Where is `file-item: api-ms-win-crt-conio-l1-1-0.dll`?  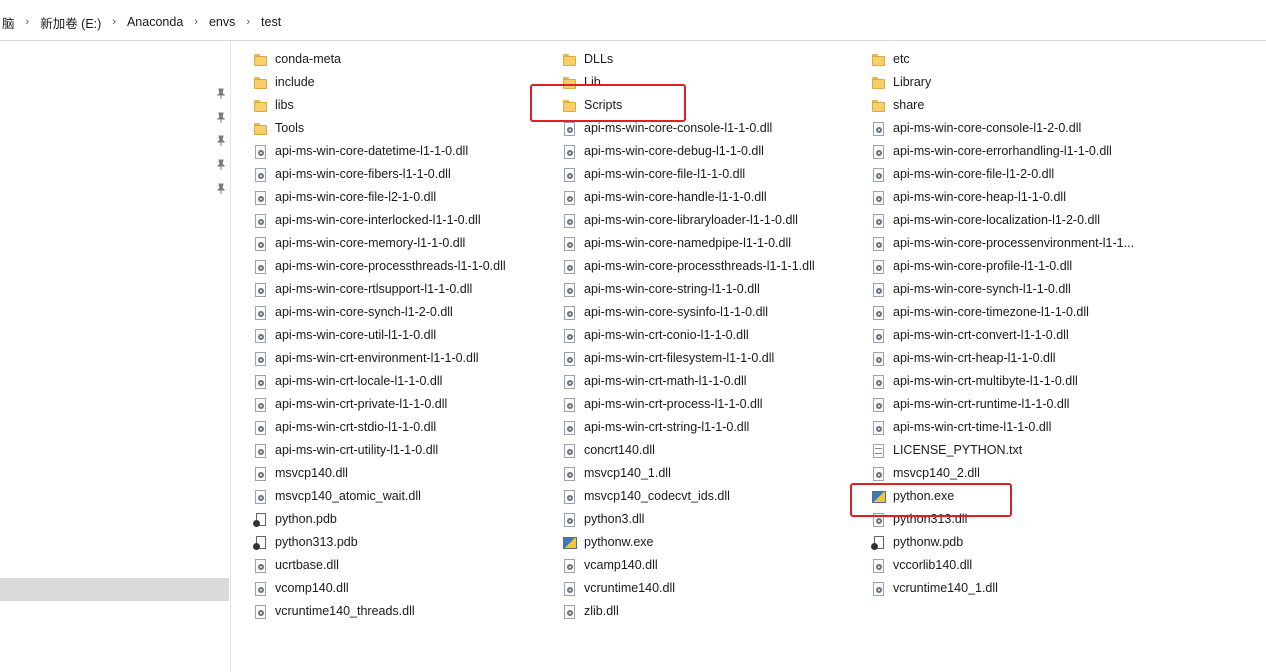
file-item: api-ms-win-crt-conio-l1-1-0.dll is located at coordinates (709, 335).